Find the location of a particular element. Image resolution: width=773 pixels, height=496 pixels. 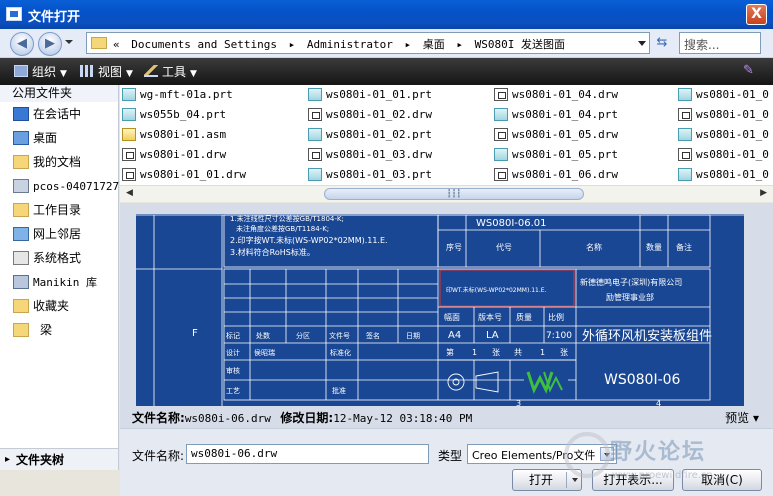

nav-item-working-dir: 工作目录 is located at coordinates (59, 210).